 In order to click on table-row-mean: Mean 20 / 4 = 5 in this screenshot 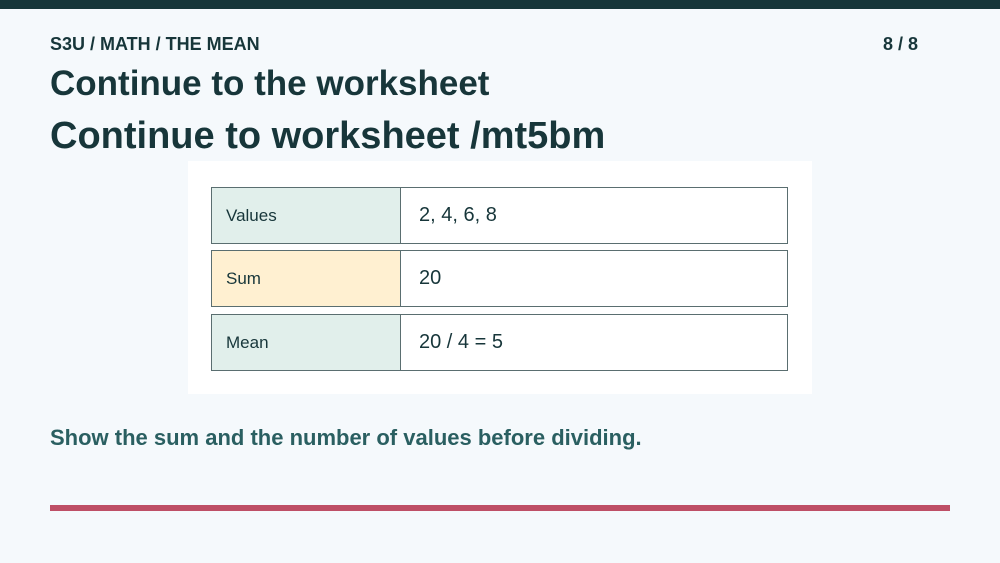, I will do `click(499, 342)`.